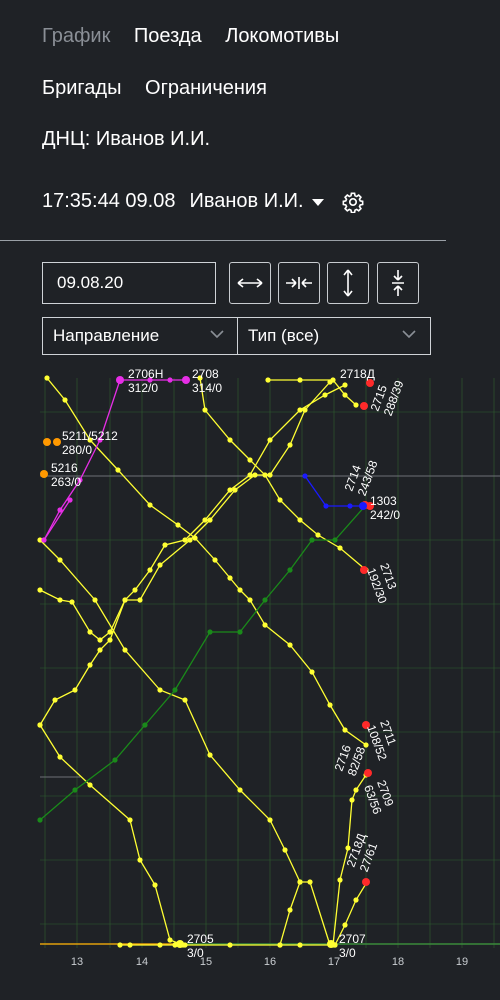  Describe the element at coordinates (77, 450) in the screenshot. I see `train-info: 280/0` at that location.